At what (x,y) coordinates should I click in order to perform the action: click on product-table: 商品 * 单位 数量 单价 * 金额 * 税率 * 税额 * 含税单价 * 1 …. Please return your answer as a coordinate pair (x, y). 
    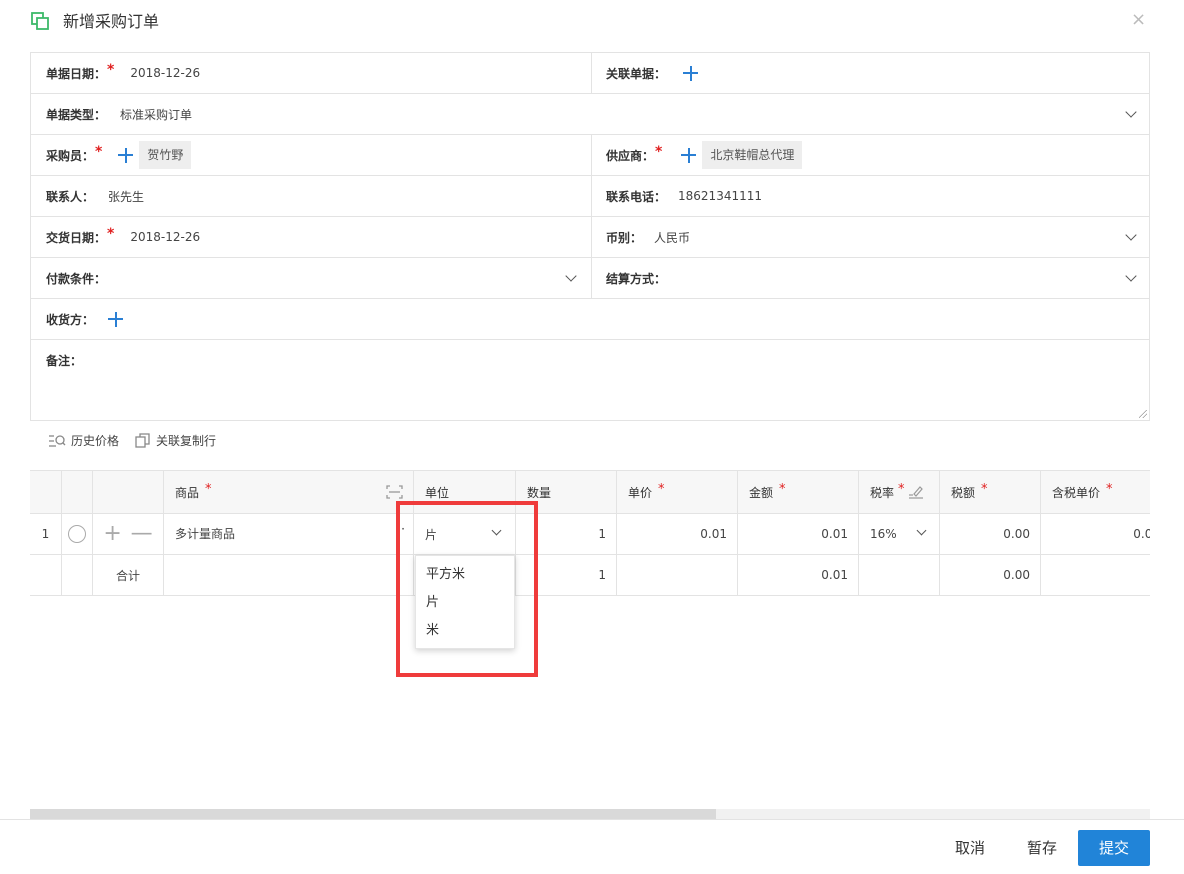
    Looking at the image, I should click on (590, 533).